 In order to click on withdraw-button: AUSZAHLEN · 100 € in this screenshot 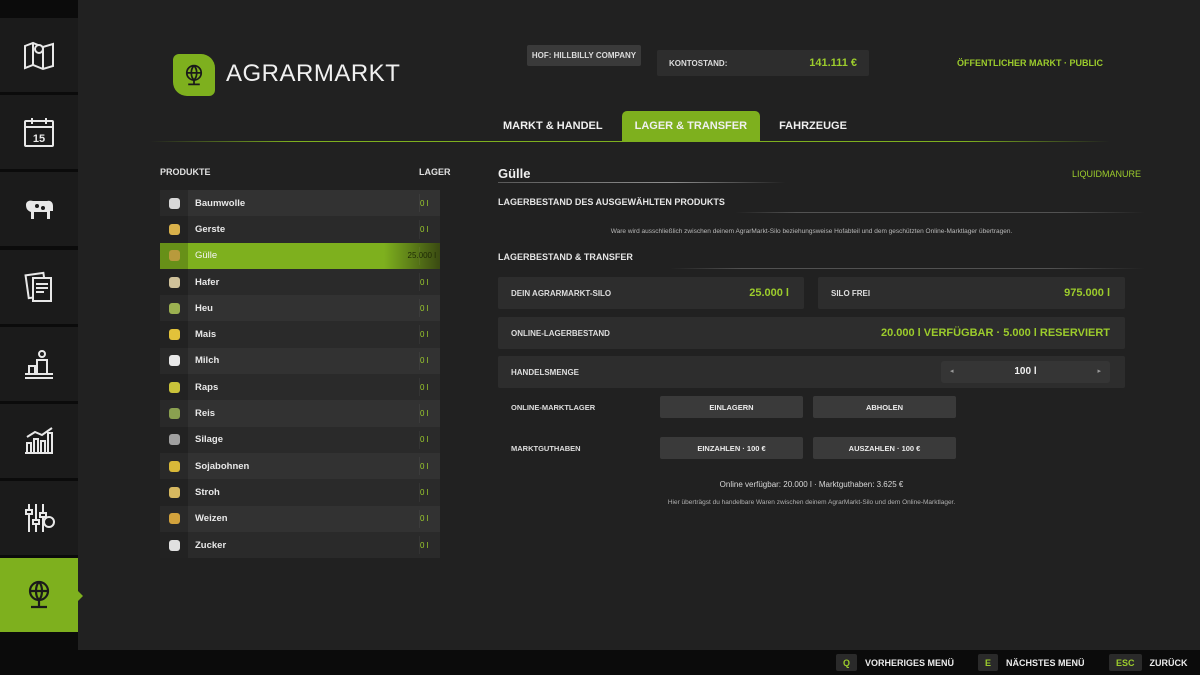, I will do `click(884, 448)`.